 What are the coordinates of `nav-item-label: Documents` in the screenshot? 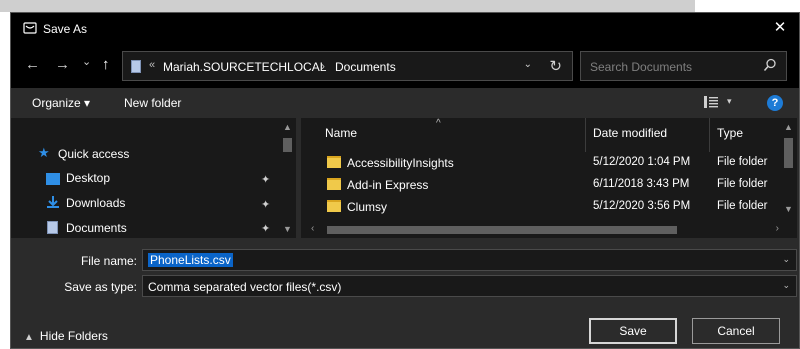 It's located at (96, 228).